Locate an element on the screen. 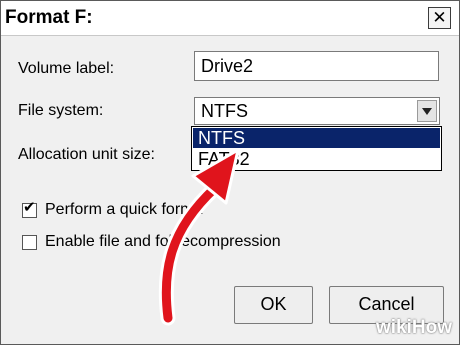 This screenshot has height=345, width=460. wikihow-watermark: wikiHow is located at coordinates (413, 327).